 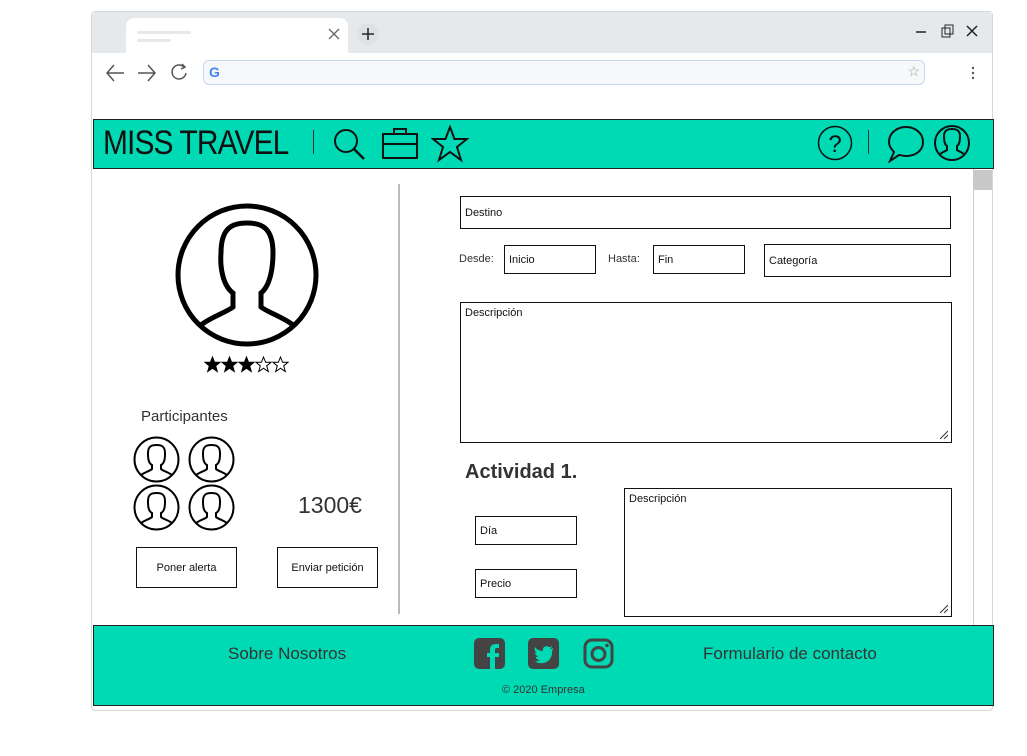 What do you see at coordinates (952, 143) in the screenshot?
I see `user-account-icon` at bounding box center [952, 143].